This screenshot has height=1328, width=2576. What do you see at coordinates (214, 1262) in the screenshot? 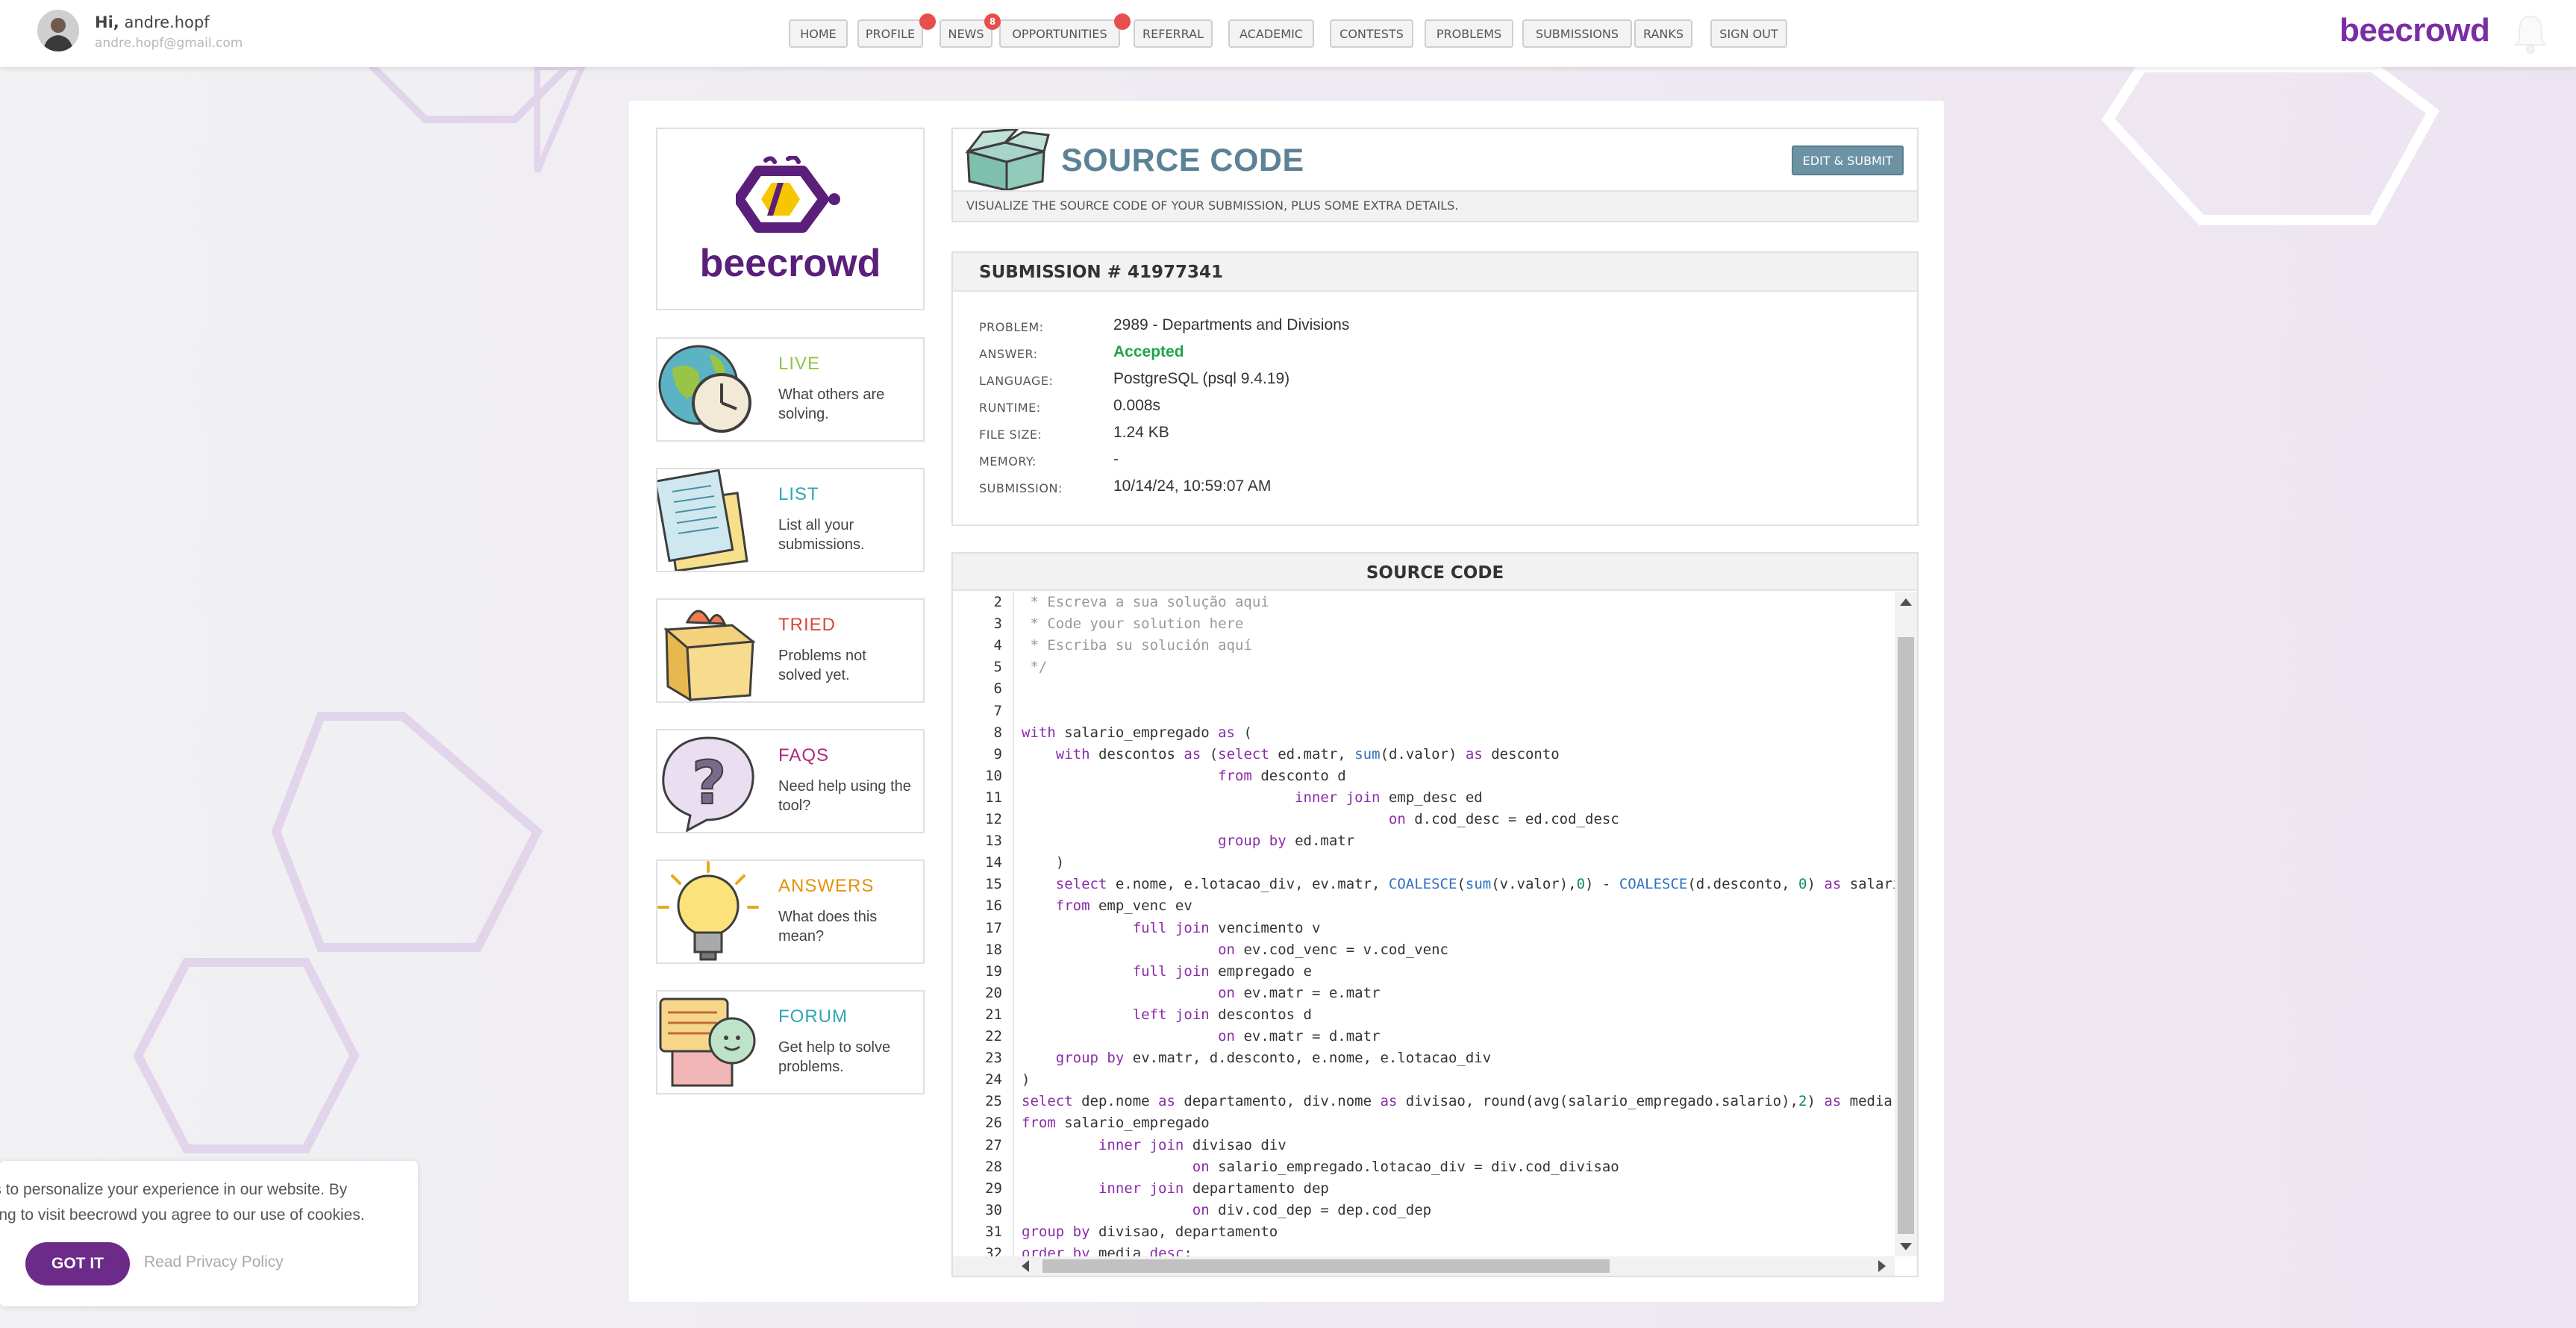
I see `privacy-policy-link: Read Privacy Policy` at bounding box center [214, 1262].